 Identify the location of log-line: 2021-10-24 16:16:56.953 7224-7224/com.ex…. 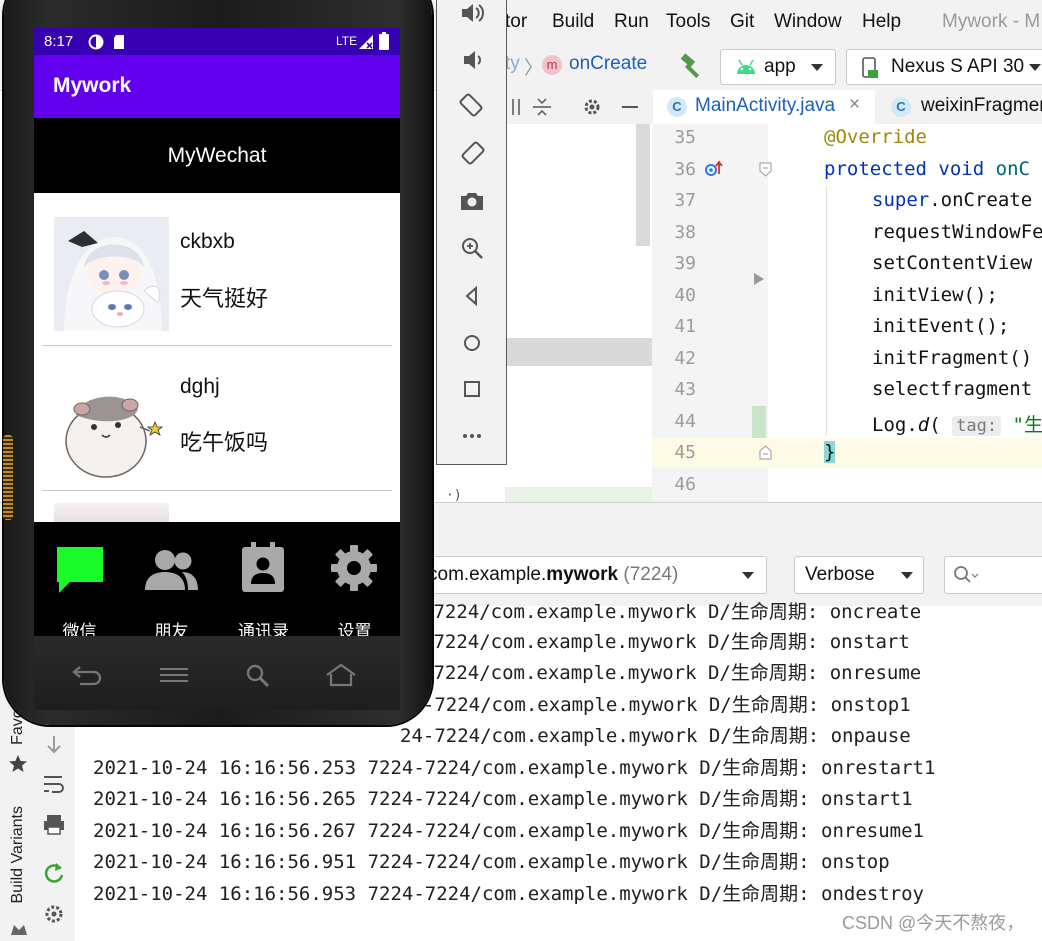
(508, 894).